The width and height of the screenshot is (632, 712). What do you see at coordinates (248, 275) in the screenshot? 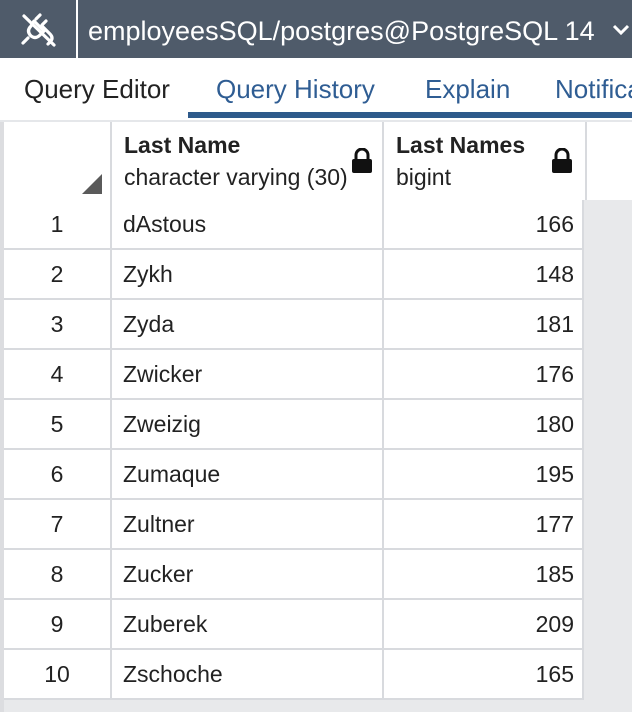
I see `last-name-cell: Zykh` at bounding box center [248, 275].